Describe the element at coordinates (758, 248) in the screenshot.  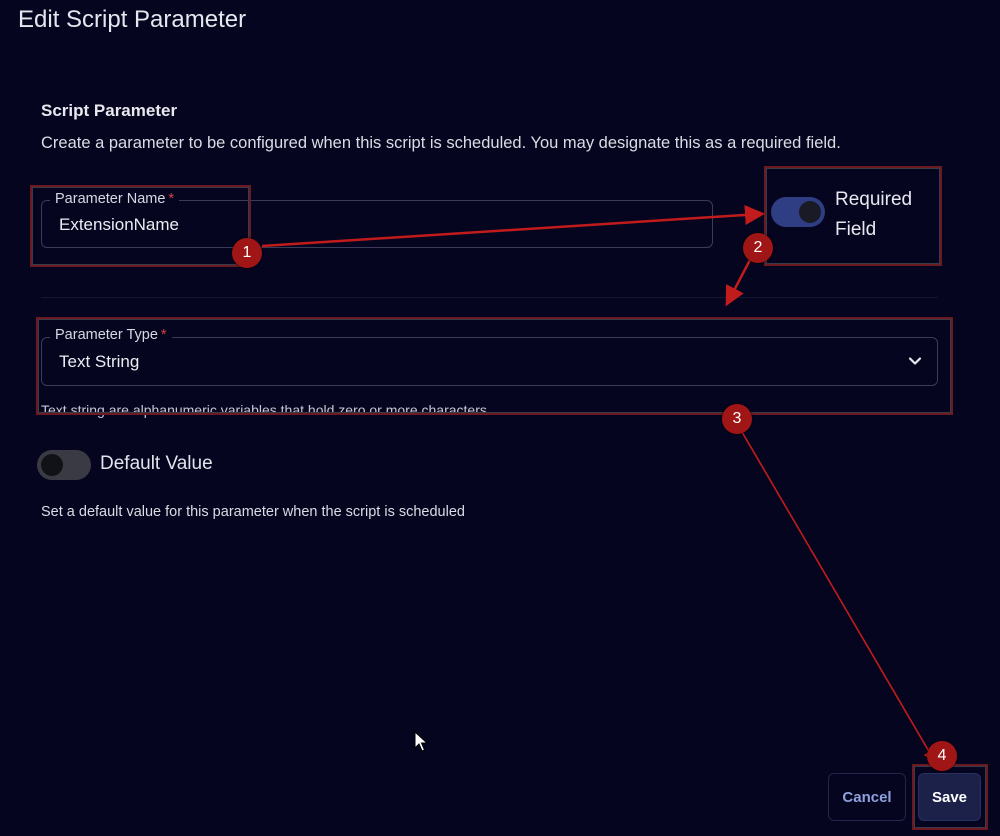
I see `annotation-badge-2: 2` at that location.